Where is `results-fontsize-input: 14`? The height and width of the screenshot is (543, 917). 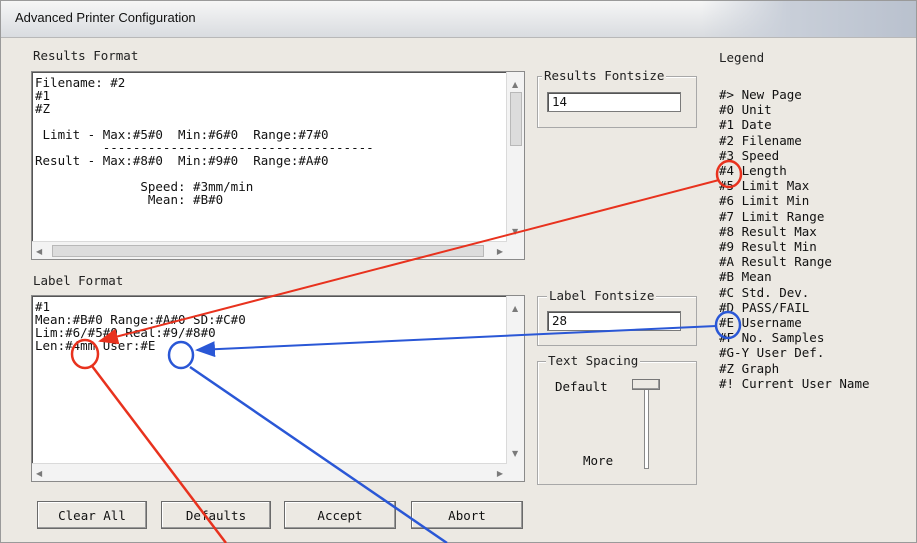
results-fontsize-input: 14 is located at coordinates (614, 102).